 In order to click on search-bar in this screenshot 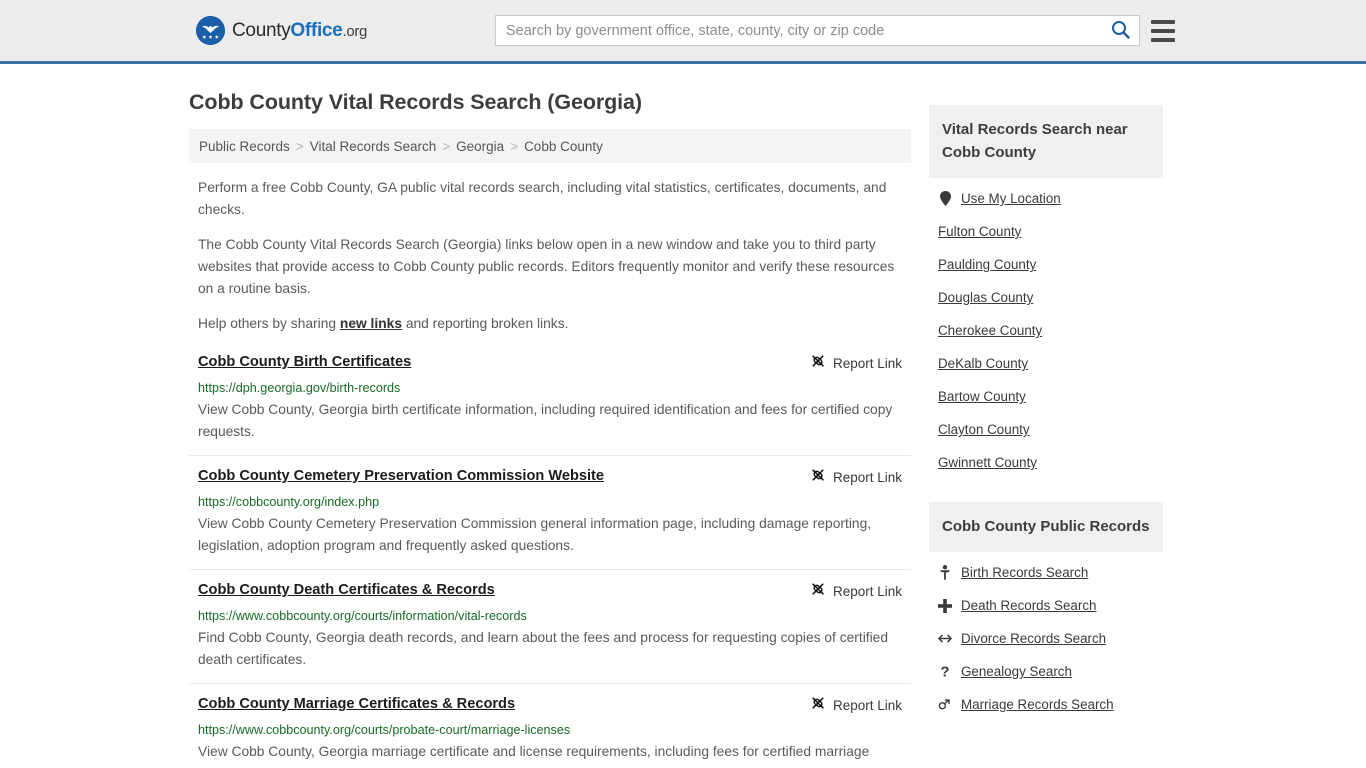, I will do `click(817, 30)`.